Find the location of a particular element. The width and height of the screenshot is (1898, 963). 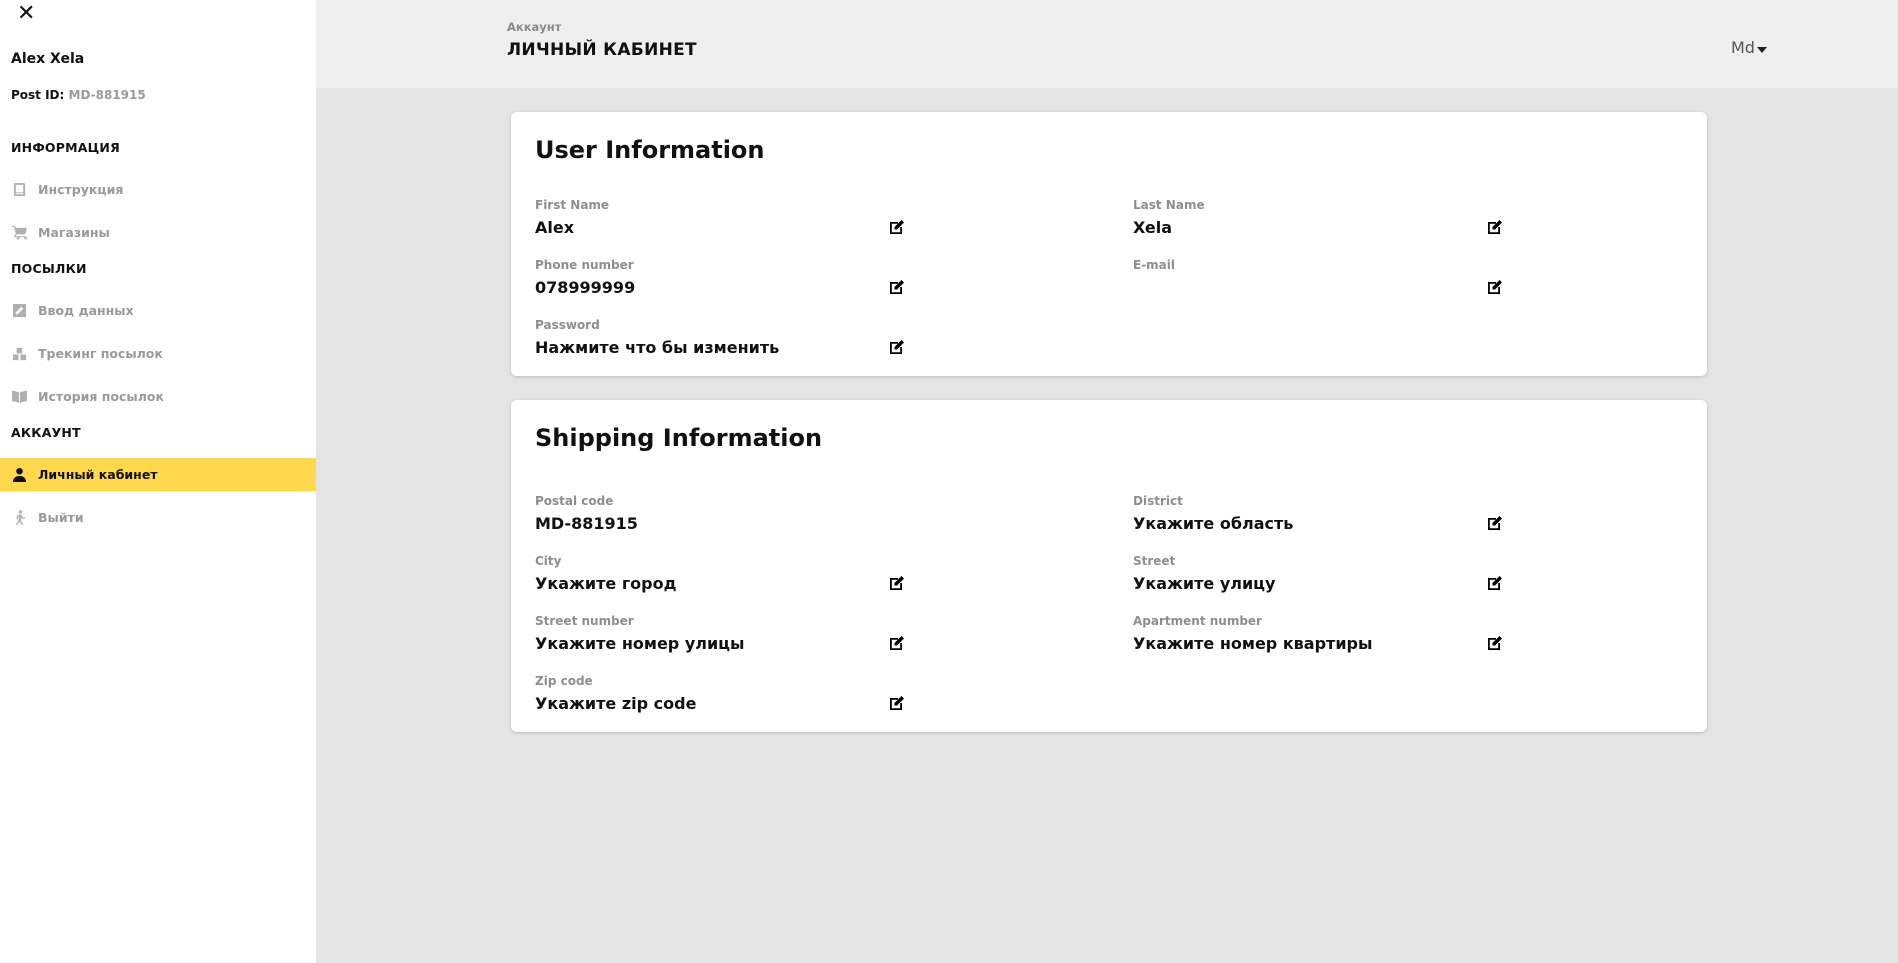

sidebar-item-label: История посылок is located at coordinates (101, 396).